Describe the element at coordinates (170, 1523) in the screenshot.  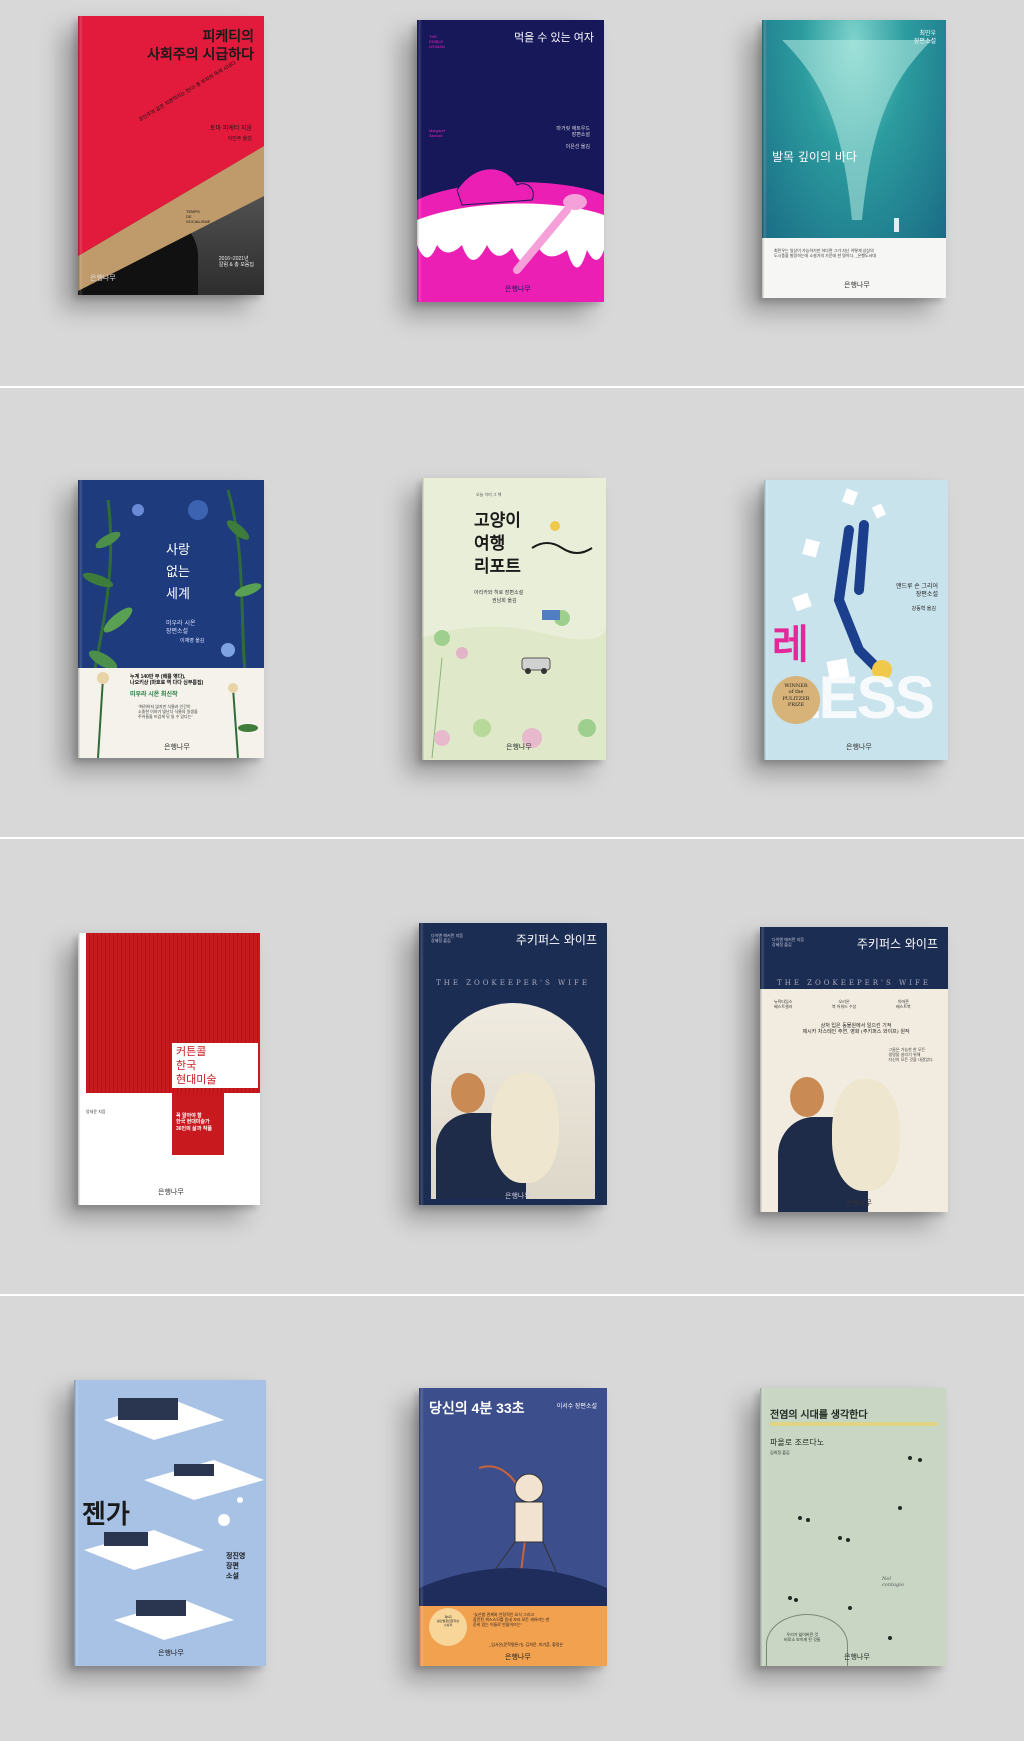
I see `book-cover-jenga: 젠가 정진영 장편 소설 은행나무` at that location.